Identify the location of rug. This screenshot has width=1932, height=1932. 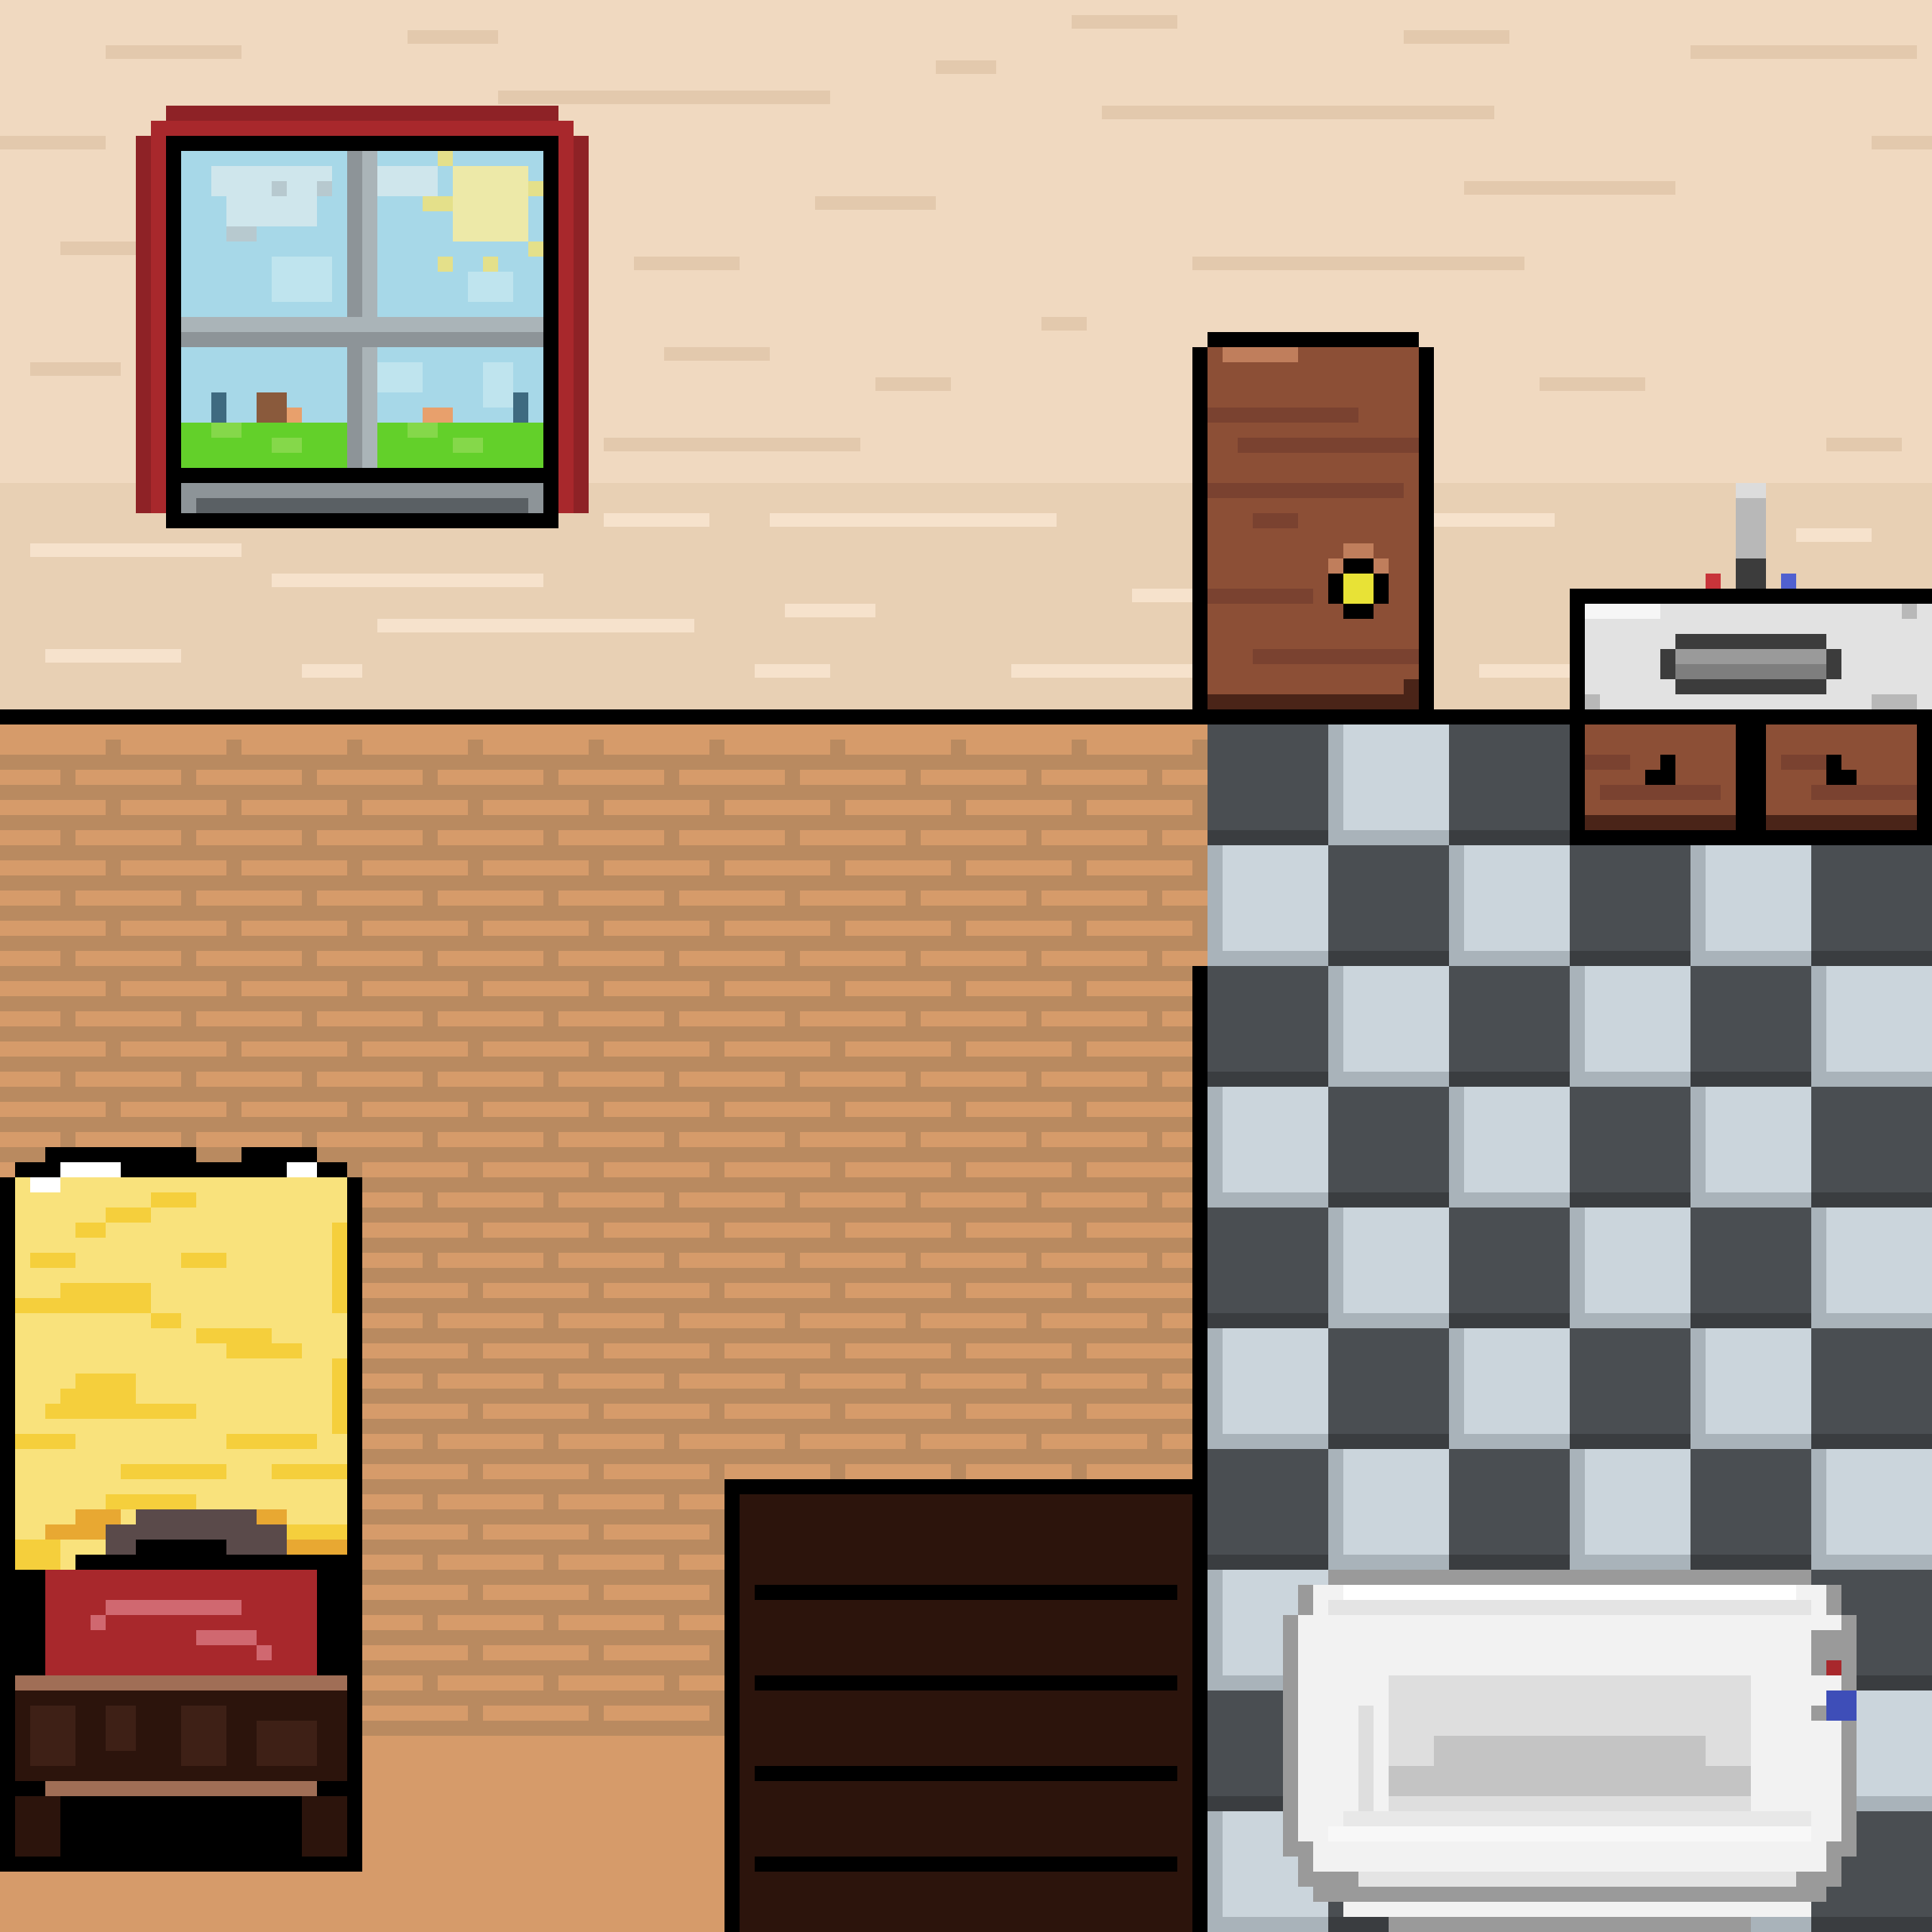
(958, 1705).